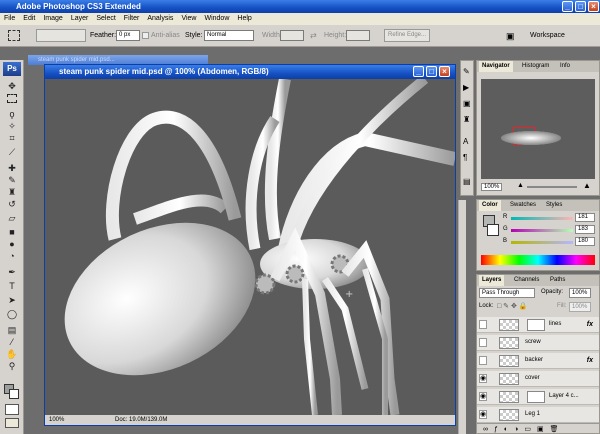 Image resolution: width=600 pixels, height=434 pixels. What do you see at coordinates (12, 138) in the screenshot?
I see `crop-tool-icon: ⌗` at bounding box center [12, 138].